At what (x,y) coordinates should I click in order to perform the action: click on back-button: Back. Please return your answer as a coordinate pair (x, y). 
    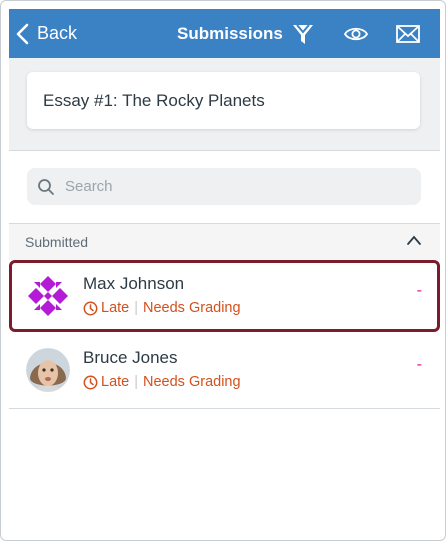
    Looking at the image, I should click on (46, 33).